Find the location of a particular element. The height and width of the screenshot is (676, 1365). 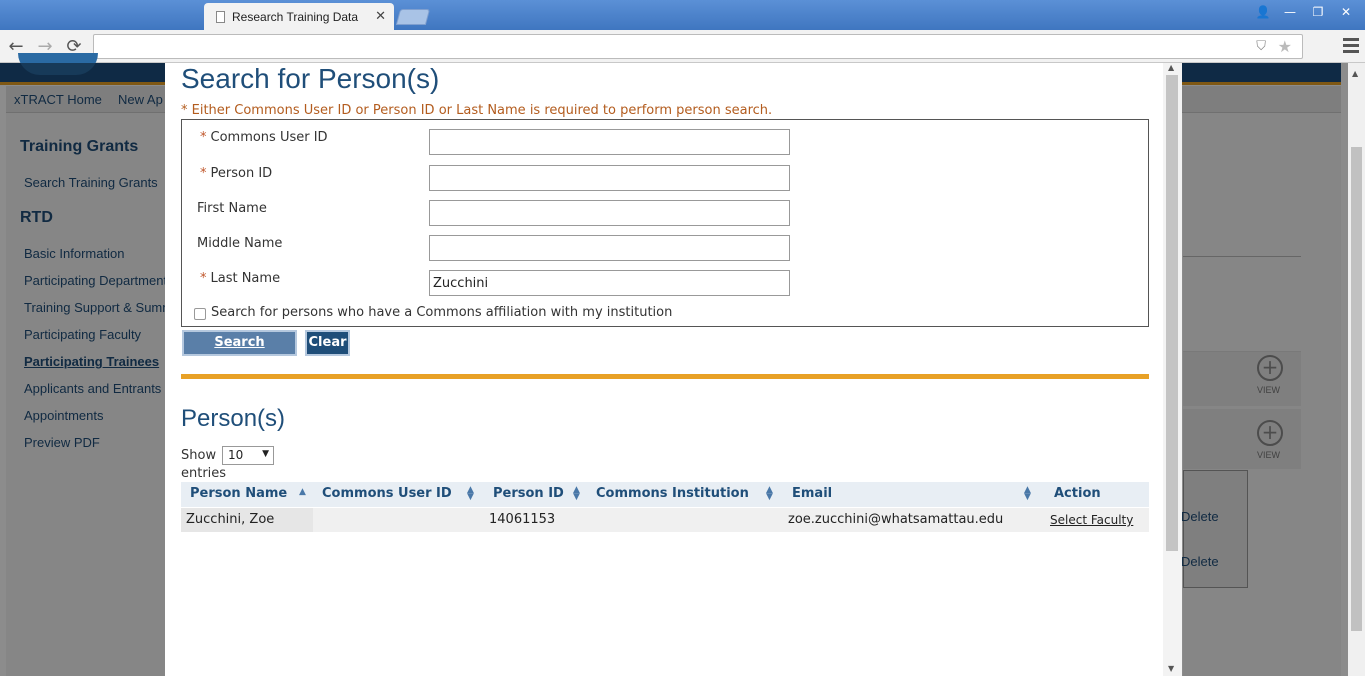

cell-person-name: Zucchini, Zoe is located at coordinates (230, 519).